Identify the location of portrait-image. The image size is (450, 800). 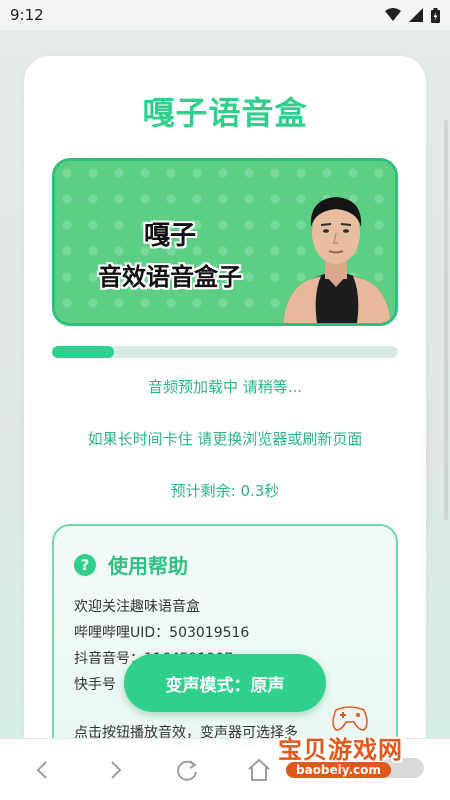
(337, 260).